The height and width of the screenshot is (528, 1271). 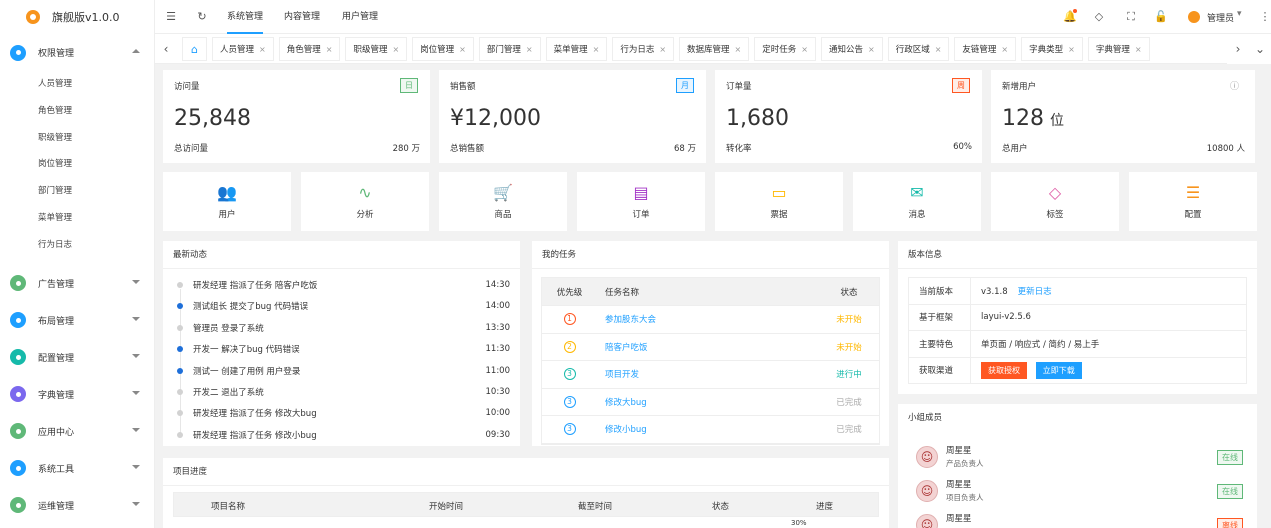 I want to click on chevron-down-icon: ▾, so click(x=1239, y=14).